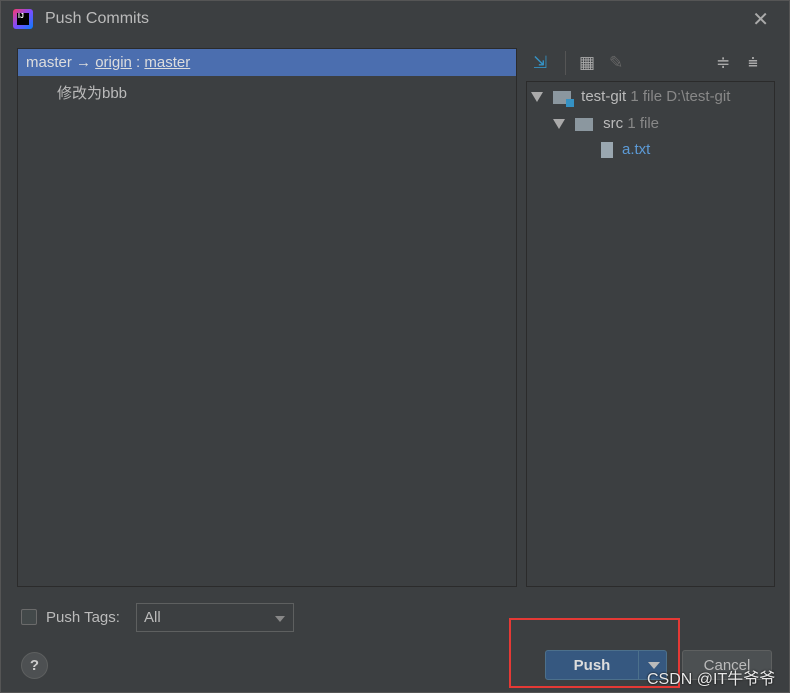  Describe the element at coordinates (652, 64) in the screenshot. I see `tree-toolbar: ⇲ ▦ ✎ ≑ ⩧` at that location.